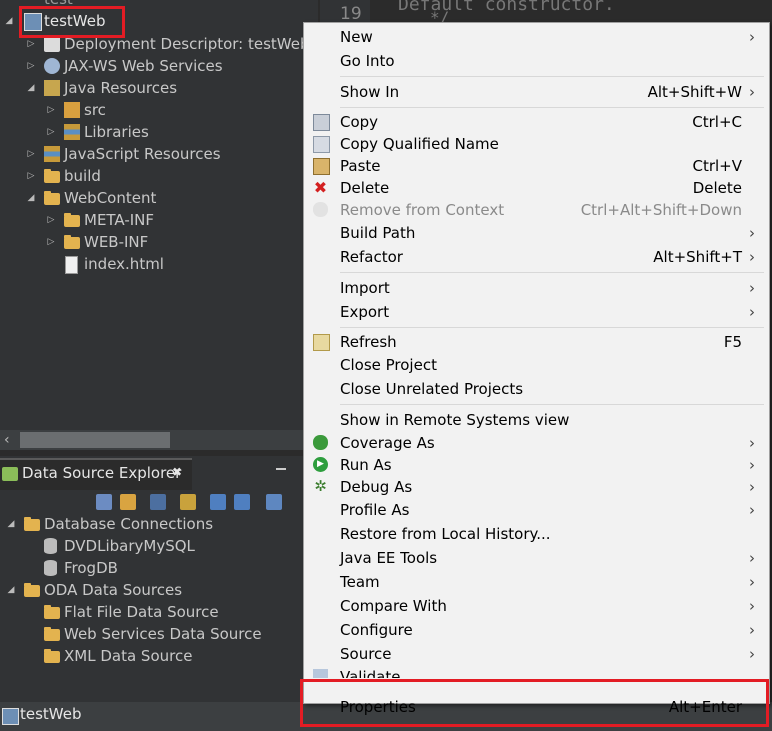 The height and width of the screenshot is (731, 772). Describe the element at coordinates (536, 487) in the screenshot. I see `menu-item-debug-as: ✲ Debug As ›` at that location.